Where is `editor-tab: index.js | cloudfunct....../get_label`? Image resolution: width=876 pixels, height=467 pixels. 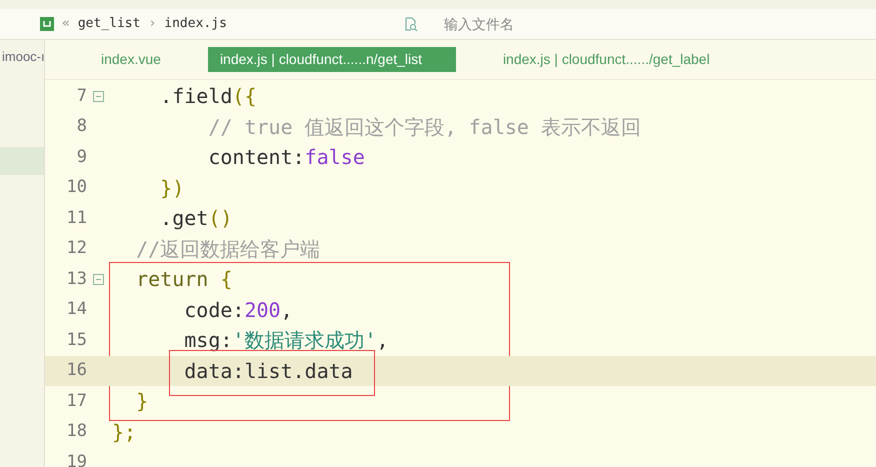 editor-tab: index.js | cloudfunct....../get_label is located at coordinates (606, 59).